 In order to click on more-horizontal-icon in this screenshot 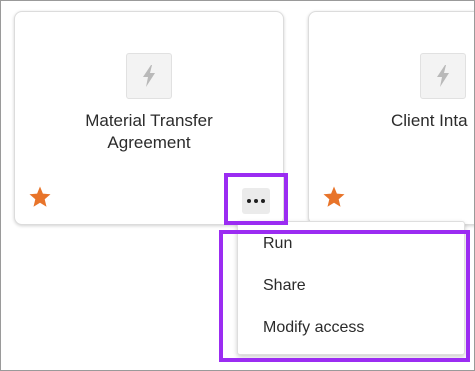, I will do `click(249, 201)`.